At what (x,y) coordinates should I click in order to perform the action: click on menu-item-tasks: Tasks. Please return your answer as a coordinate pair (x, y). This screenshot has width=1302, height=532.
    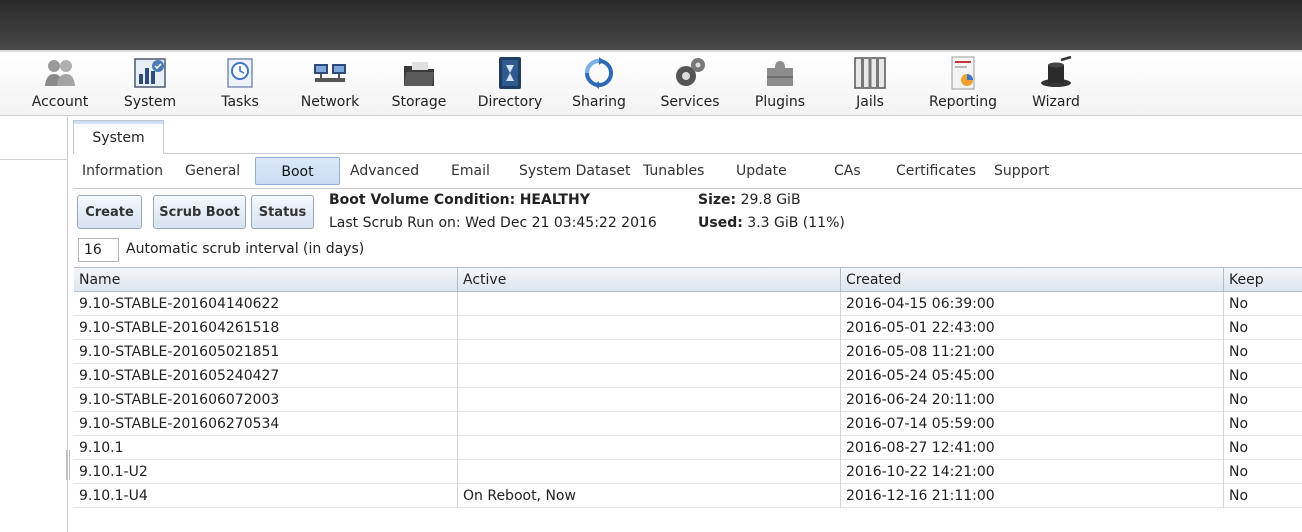
    Looking at the image, I should click on (240, 86).